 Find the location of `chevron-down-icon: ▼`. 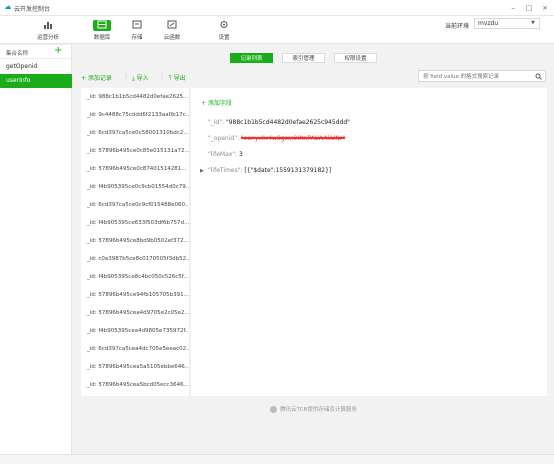

chevron-down-icon: ▼ is located at coordinates (533, 23).